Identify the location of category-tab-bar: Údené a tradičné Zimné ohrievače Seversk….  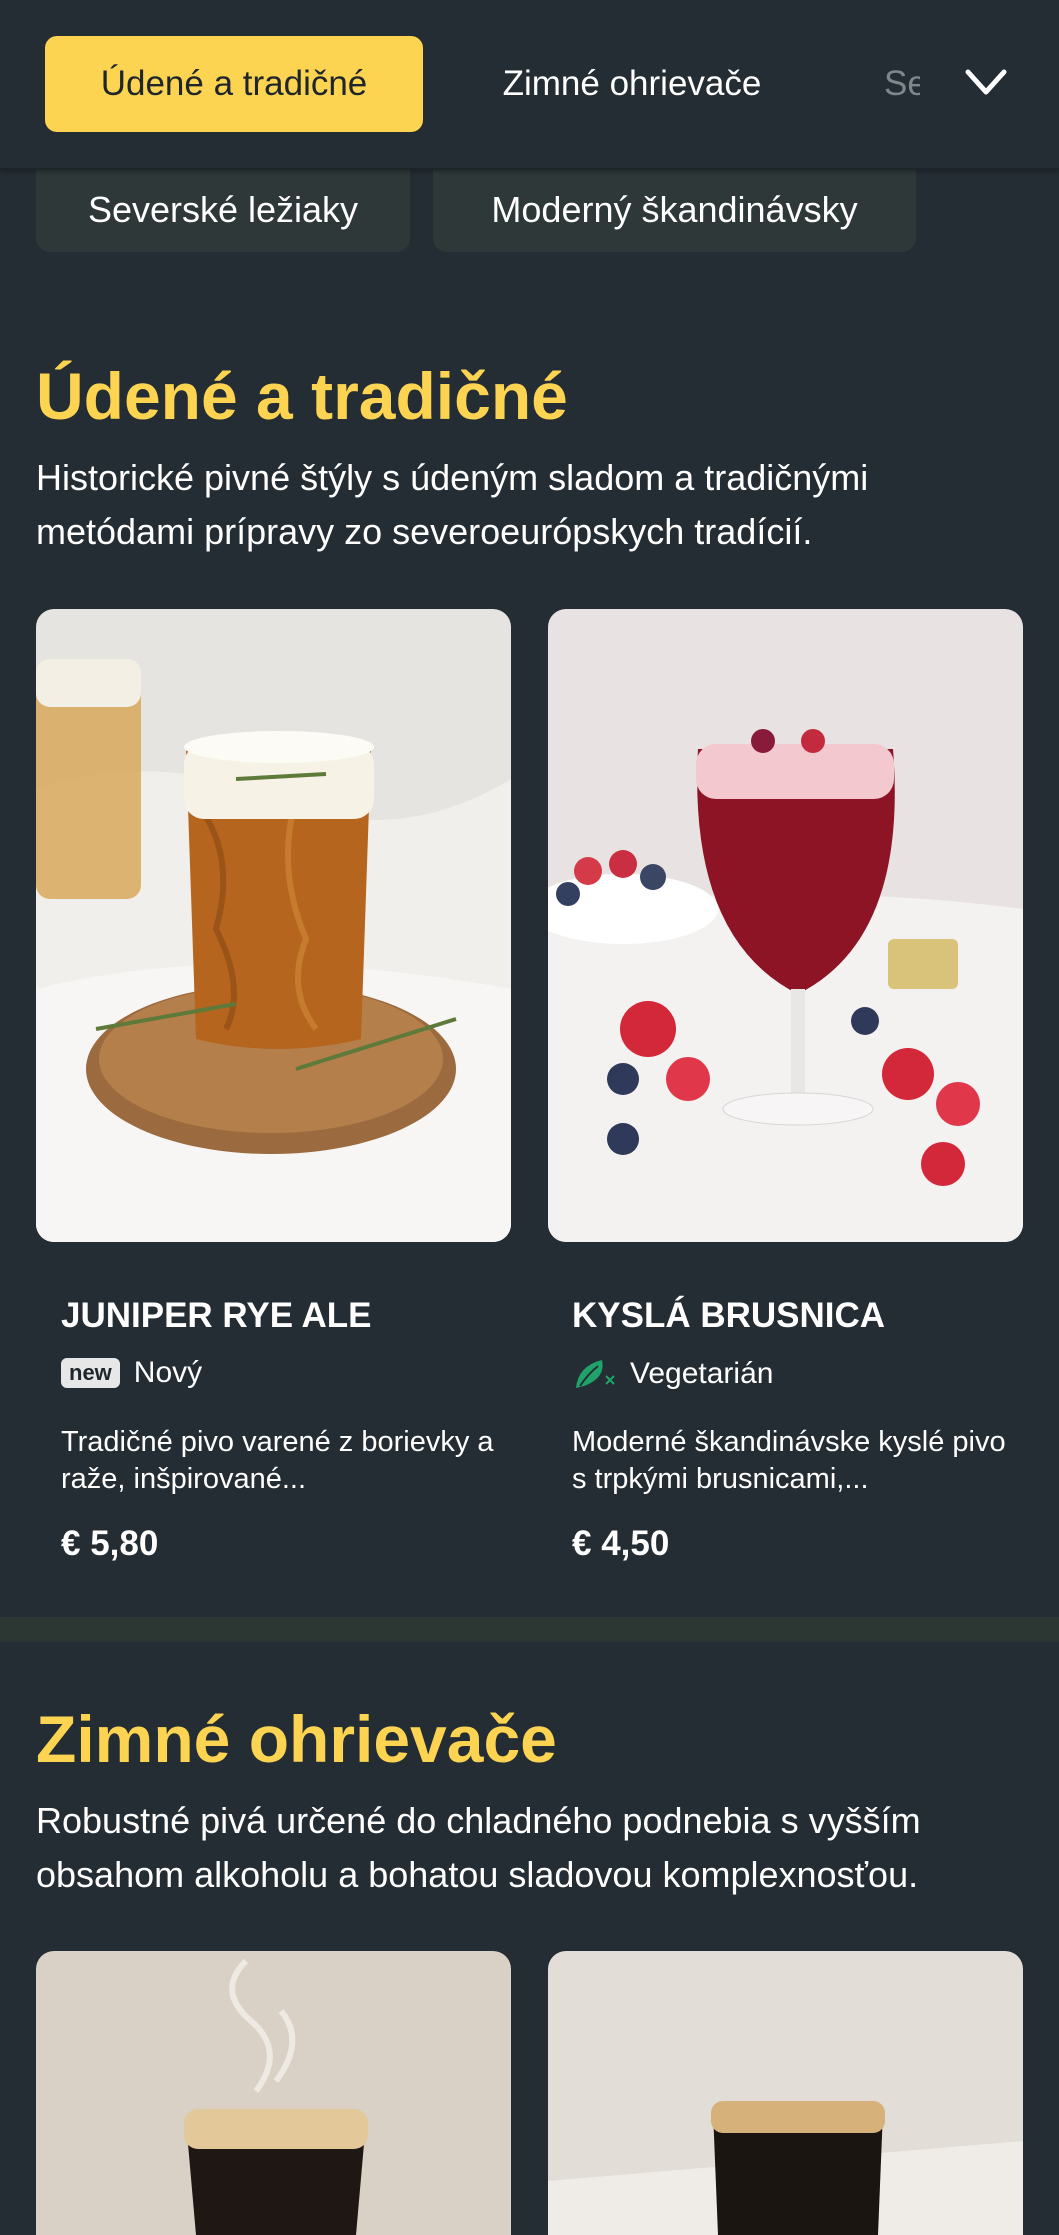
(529, 85).